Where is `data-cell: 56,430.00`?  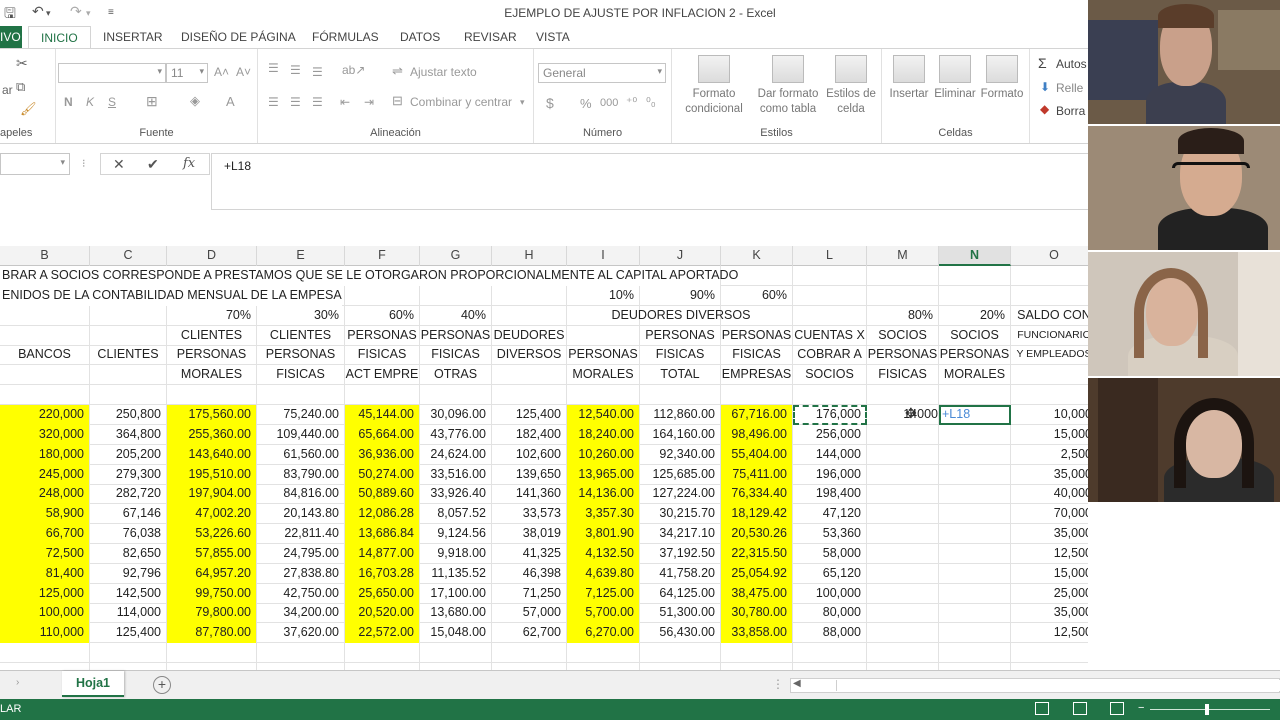
data-cell: 56,430.00 is located at coordinates (680, 633).